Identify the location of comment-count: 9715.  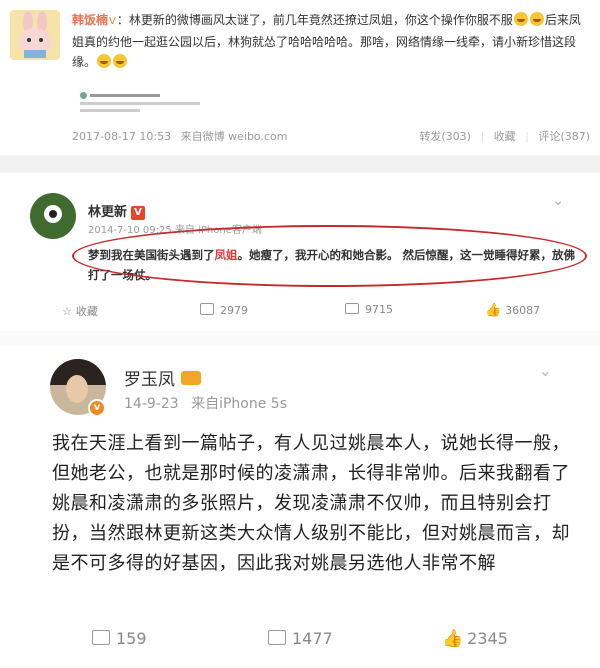
(379, 309).